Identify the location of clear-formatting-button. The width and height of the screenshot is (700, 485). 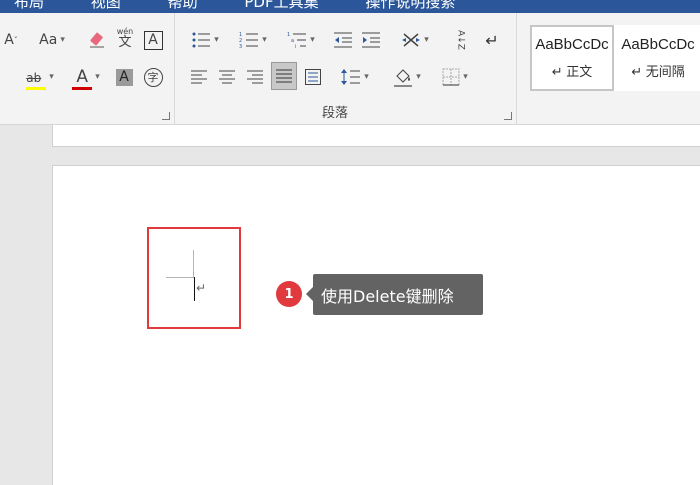
(97, 40).